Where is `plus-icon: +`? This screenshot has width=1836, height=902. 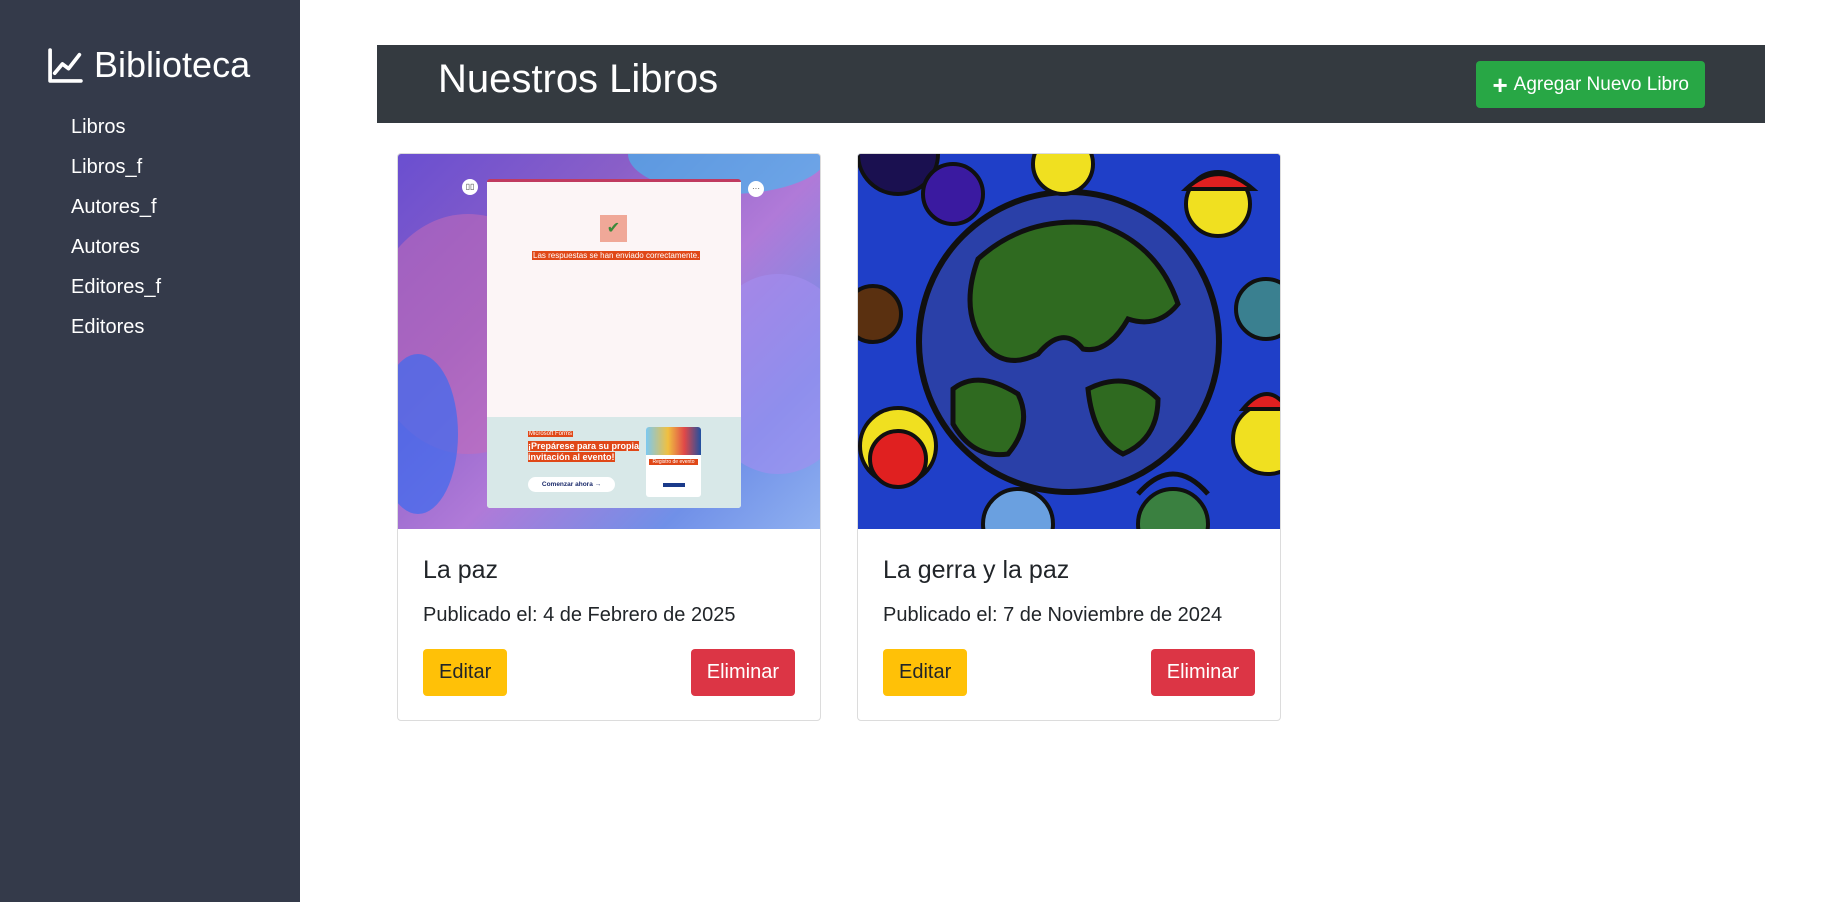
plus-icon: + is located at coordinates (1500, 84).